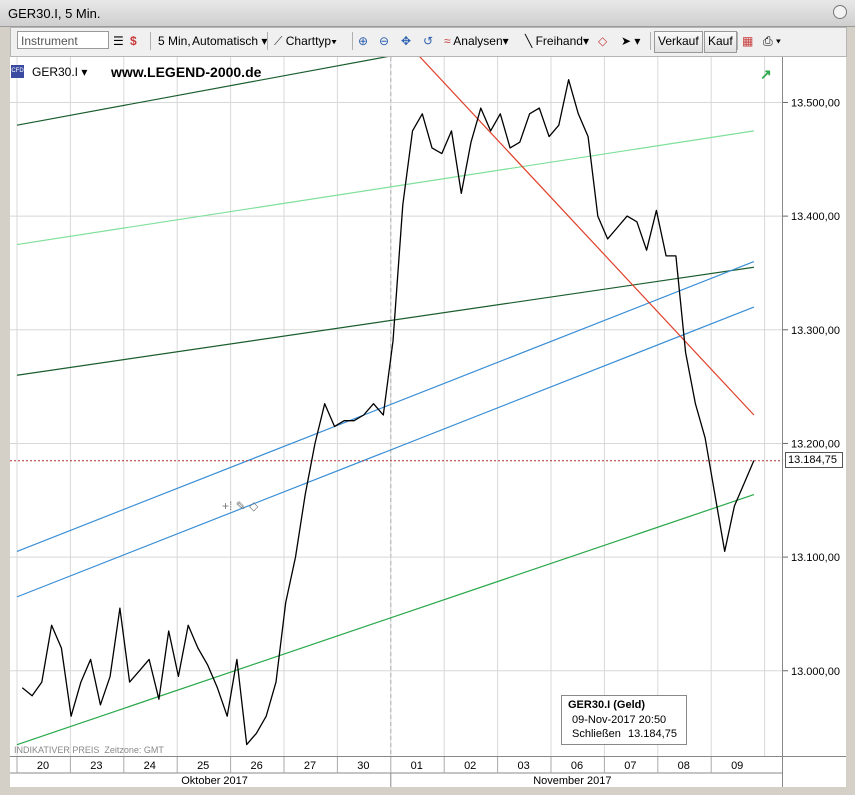 Image resolution: width=855 pixels, height=795 pixels. I want to click on axis-corner, so click(814, 771).